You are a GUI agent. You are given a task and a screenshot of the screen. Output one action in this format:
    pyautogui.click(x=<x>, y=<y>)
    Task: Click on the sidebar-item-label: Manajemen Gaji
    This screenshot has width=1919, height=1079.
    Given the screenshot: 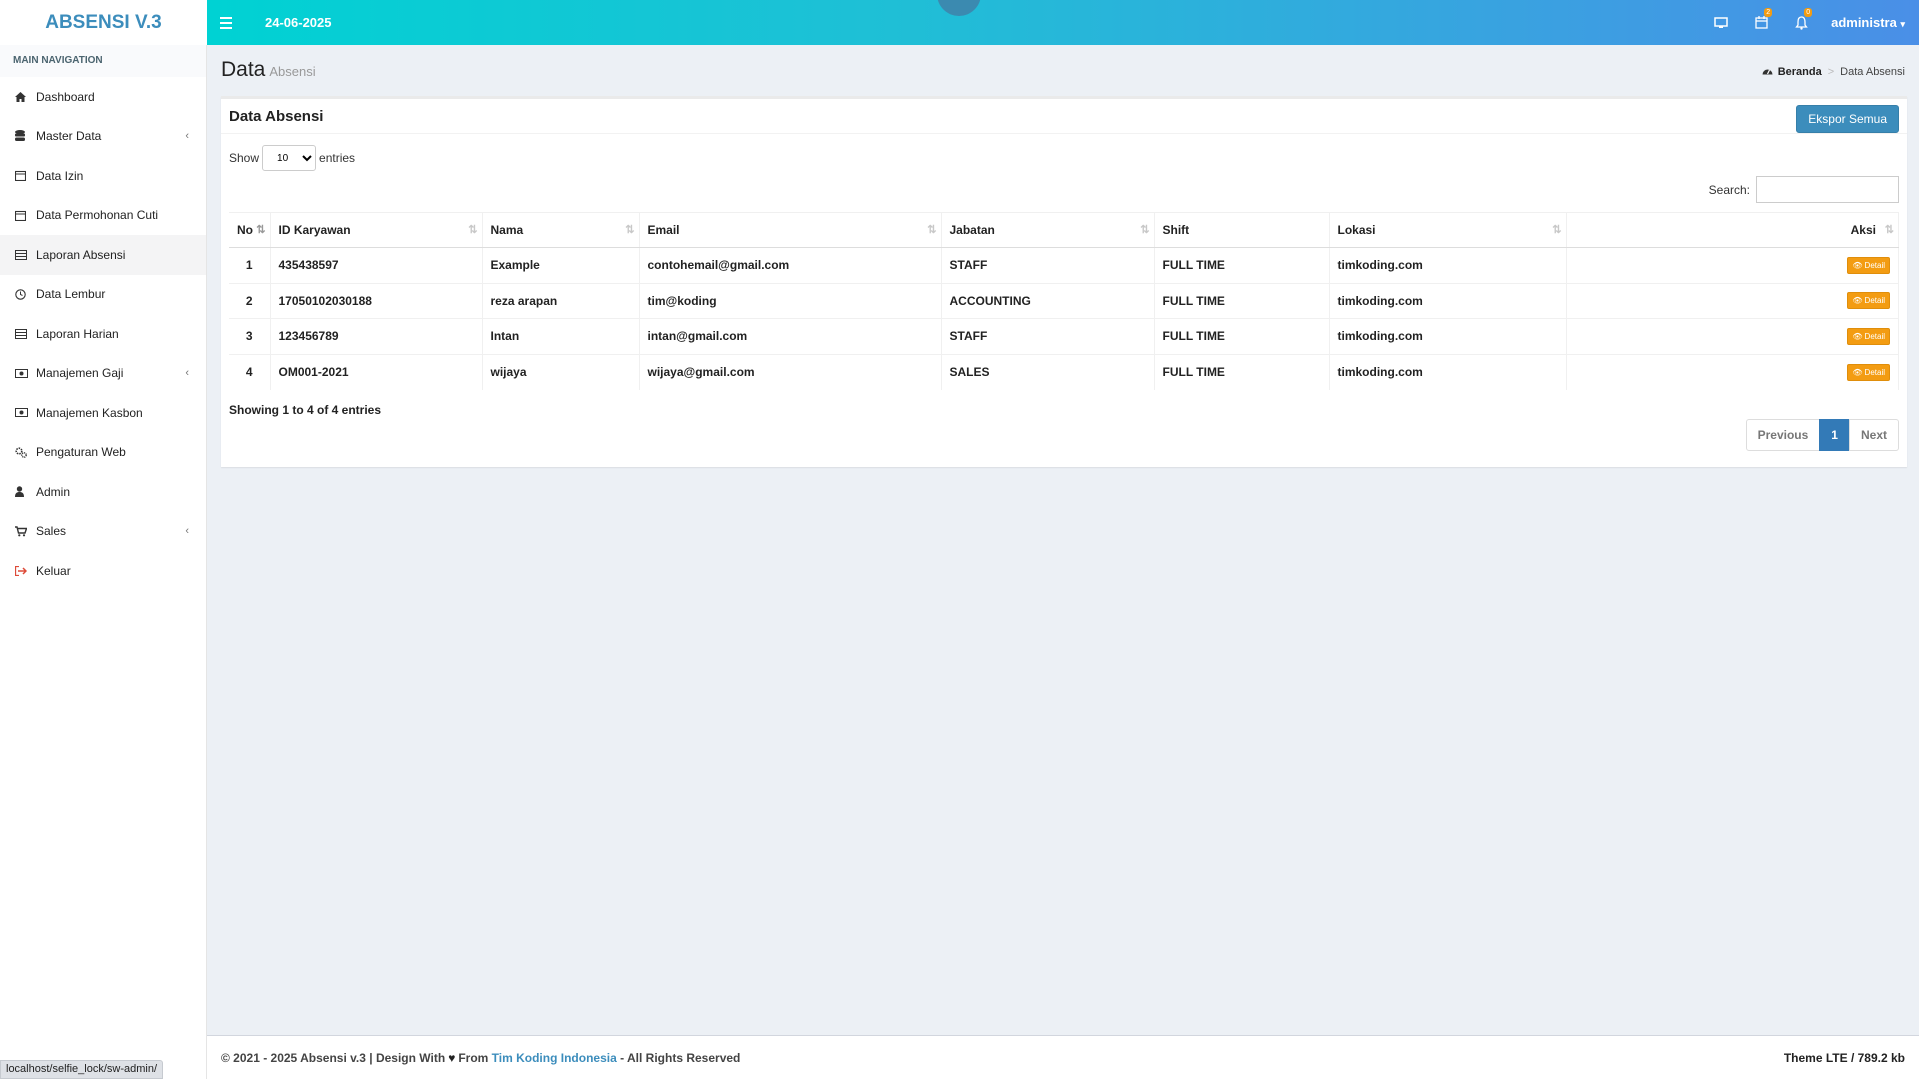 What is the action you would take?
    pyautogui.click(x=80, y=373)
    